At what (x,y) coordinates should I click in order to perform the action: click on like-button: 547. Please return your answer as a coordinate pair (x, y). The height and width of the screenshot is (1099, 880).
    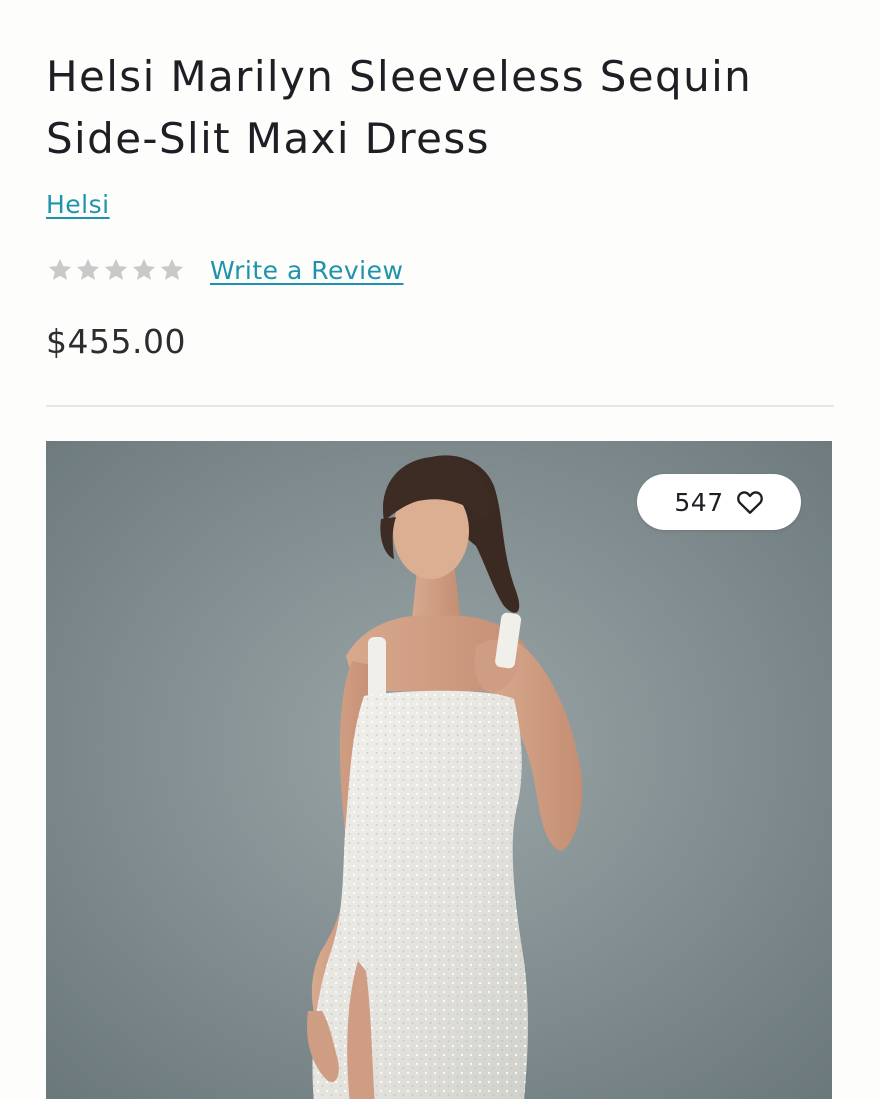
    Looking at the image, I should click on (719, 502).